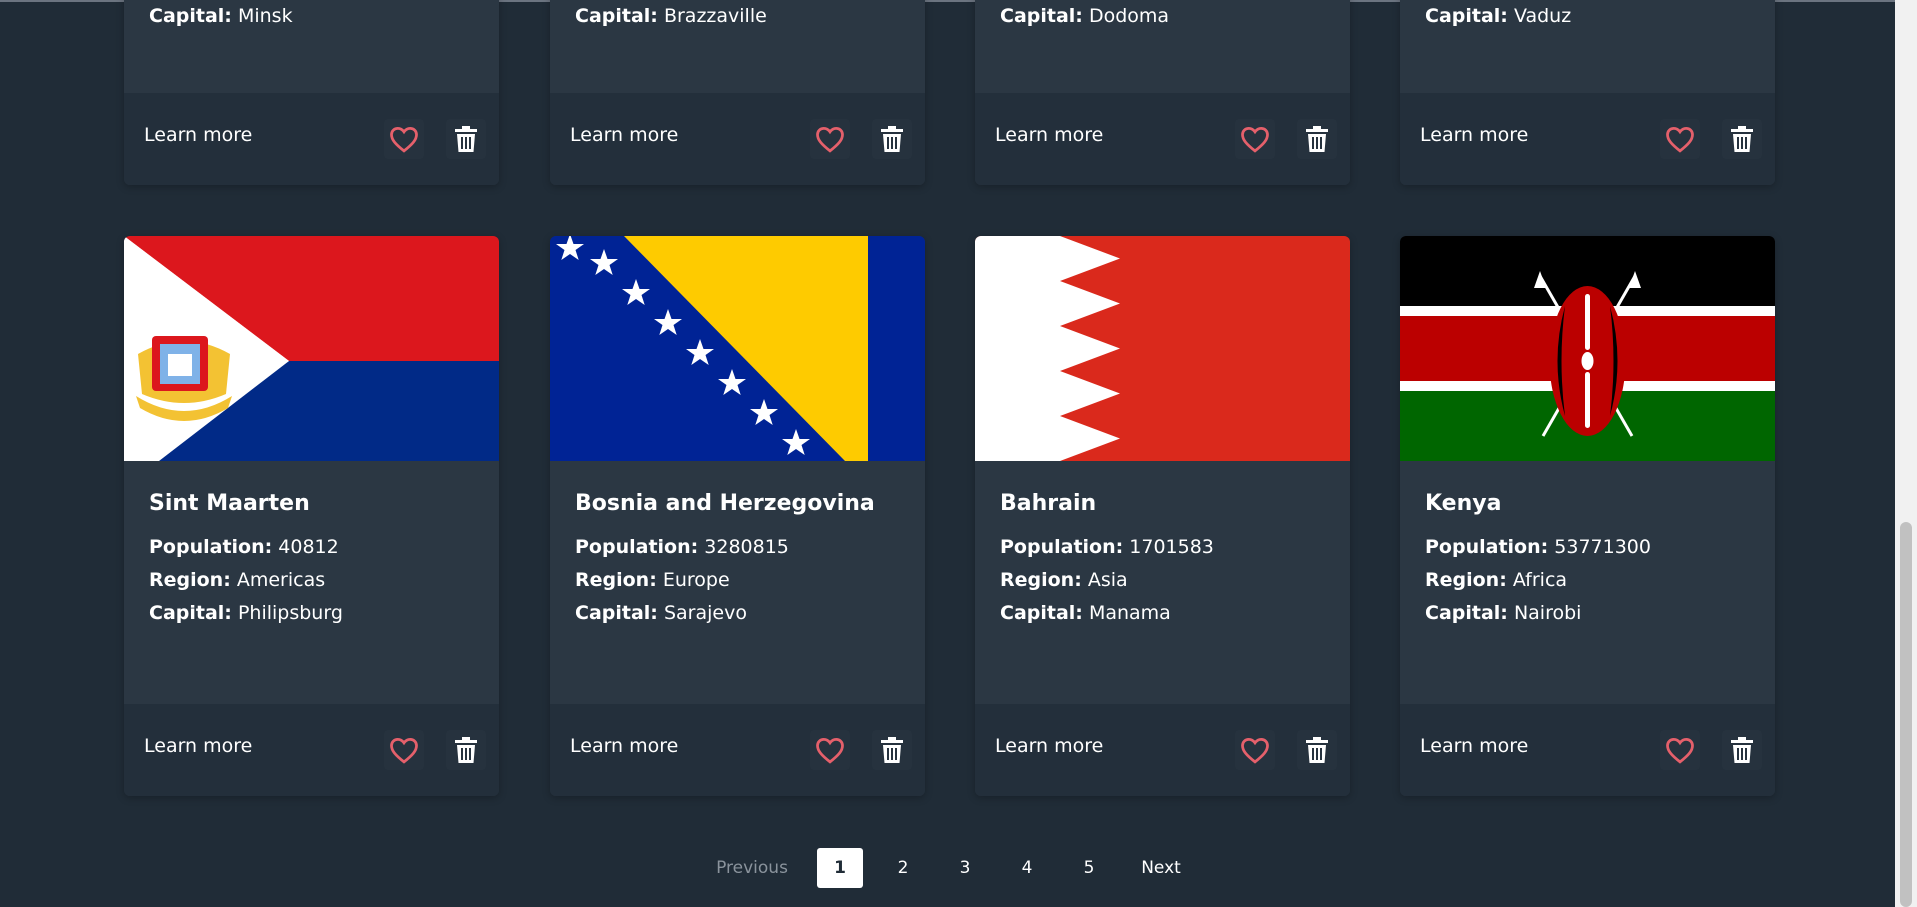  I want to click on page-button-2: 2, so click(903, 868).